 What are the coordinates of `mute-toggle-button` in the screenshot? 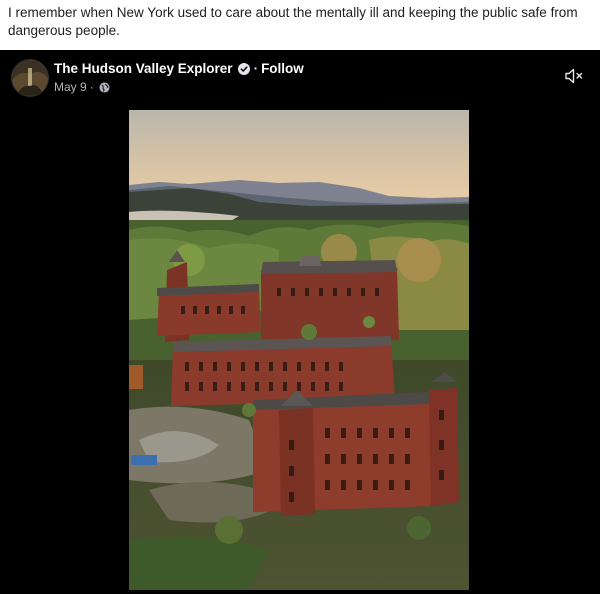 It's located at (574, 76).